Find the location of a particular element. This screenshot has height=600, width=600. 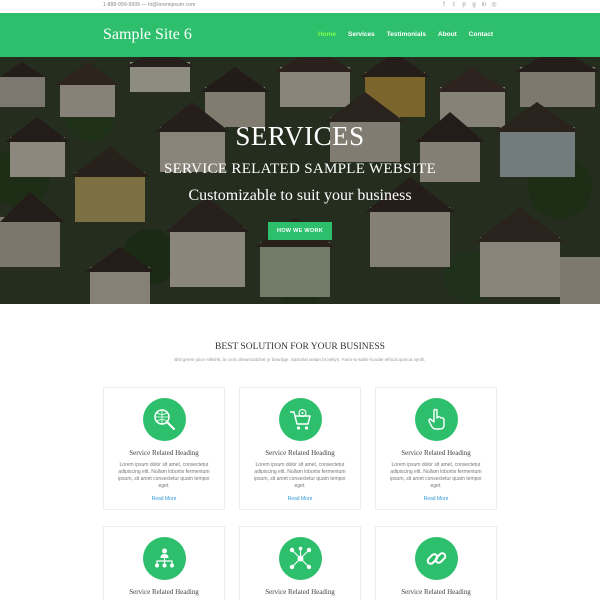

nav-item-services: Services is located at coordinates (361, 34).